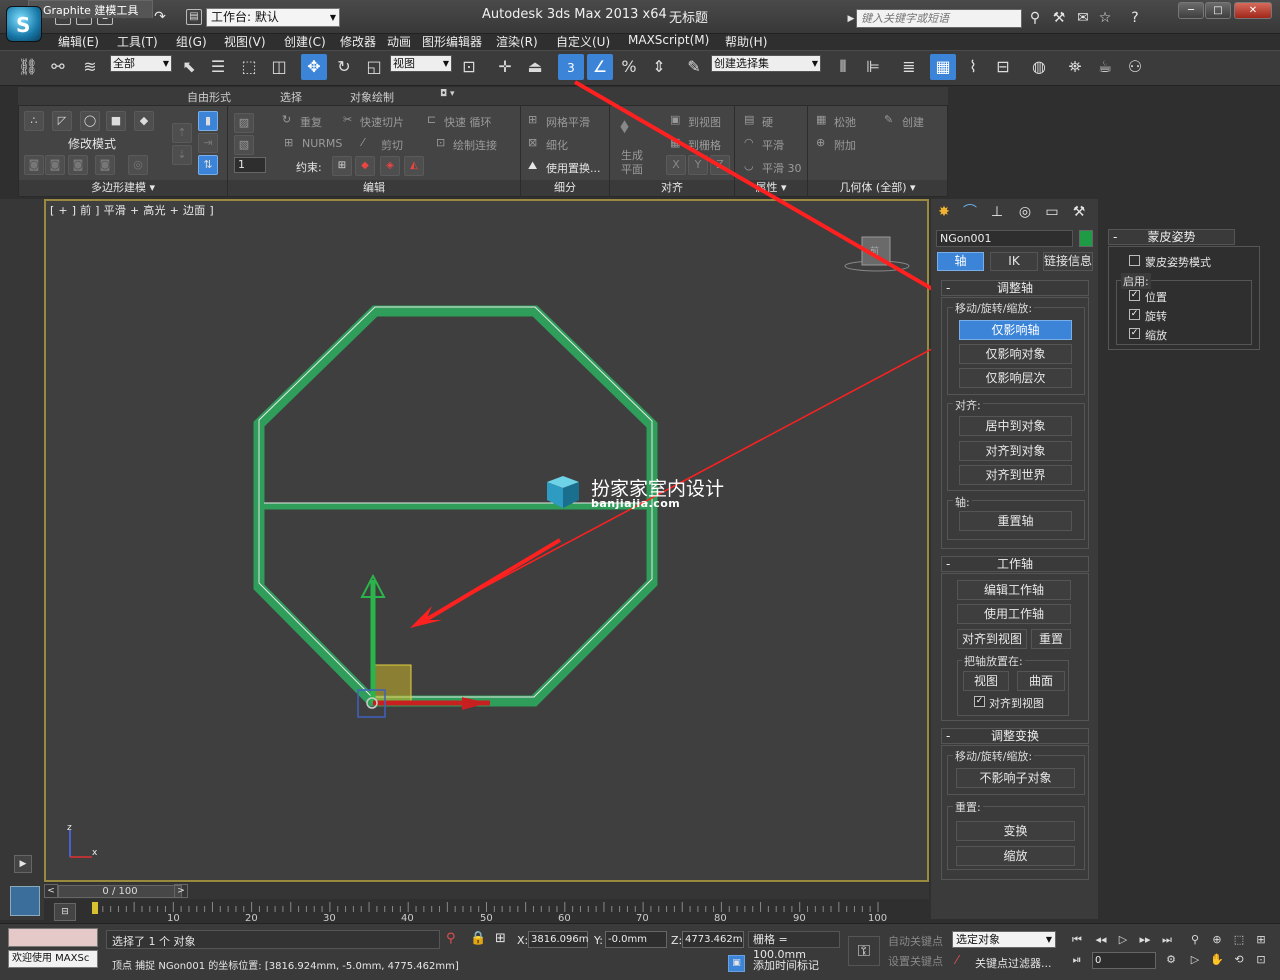 The height and width of the screenshot is (980, 1280). Describe the element at coordinates (1136, 281) in the screenshot. I see `skin-pose-enable-label: 启用:` at that location.